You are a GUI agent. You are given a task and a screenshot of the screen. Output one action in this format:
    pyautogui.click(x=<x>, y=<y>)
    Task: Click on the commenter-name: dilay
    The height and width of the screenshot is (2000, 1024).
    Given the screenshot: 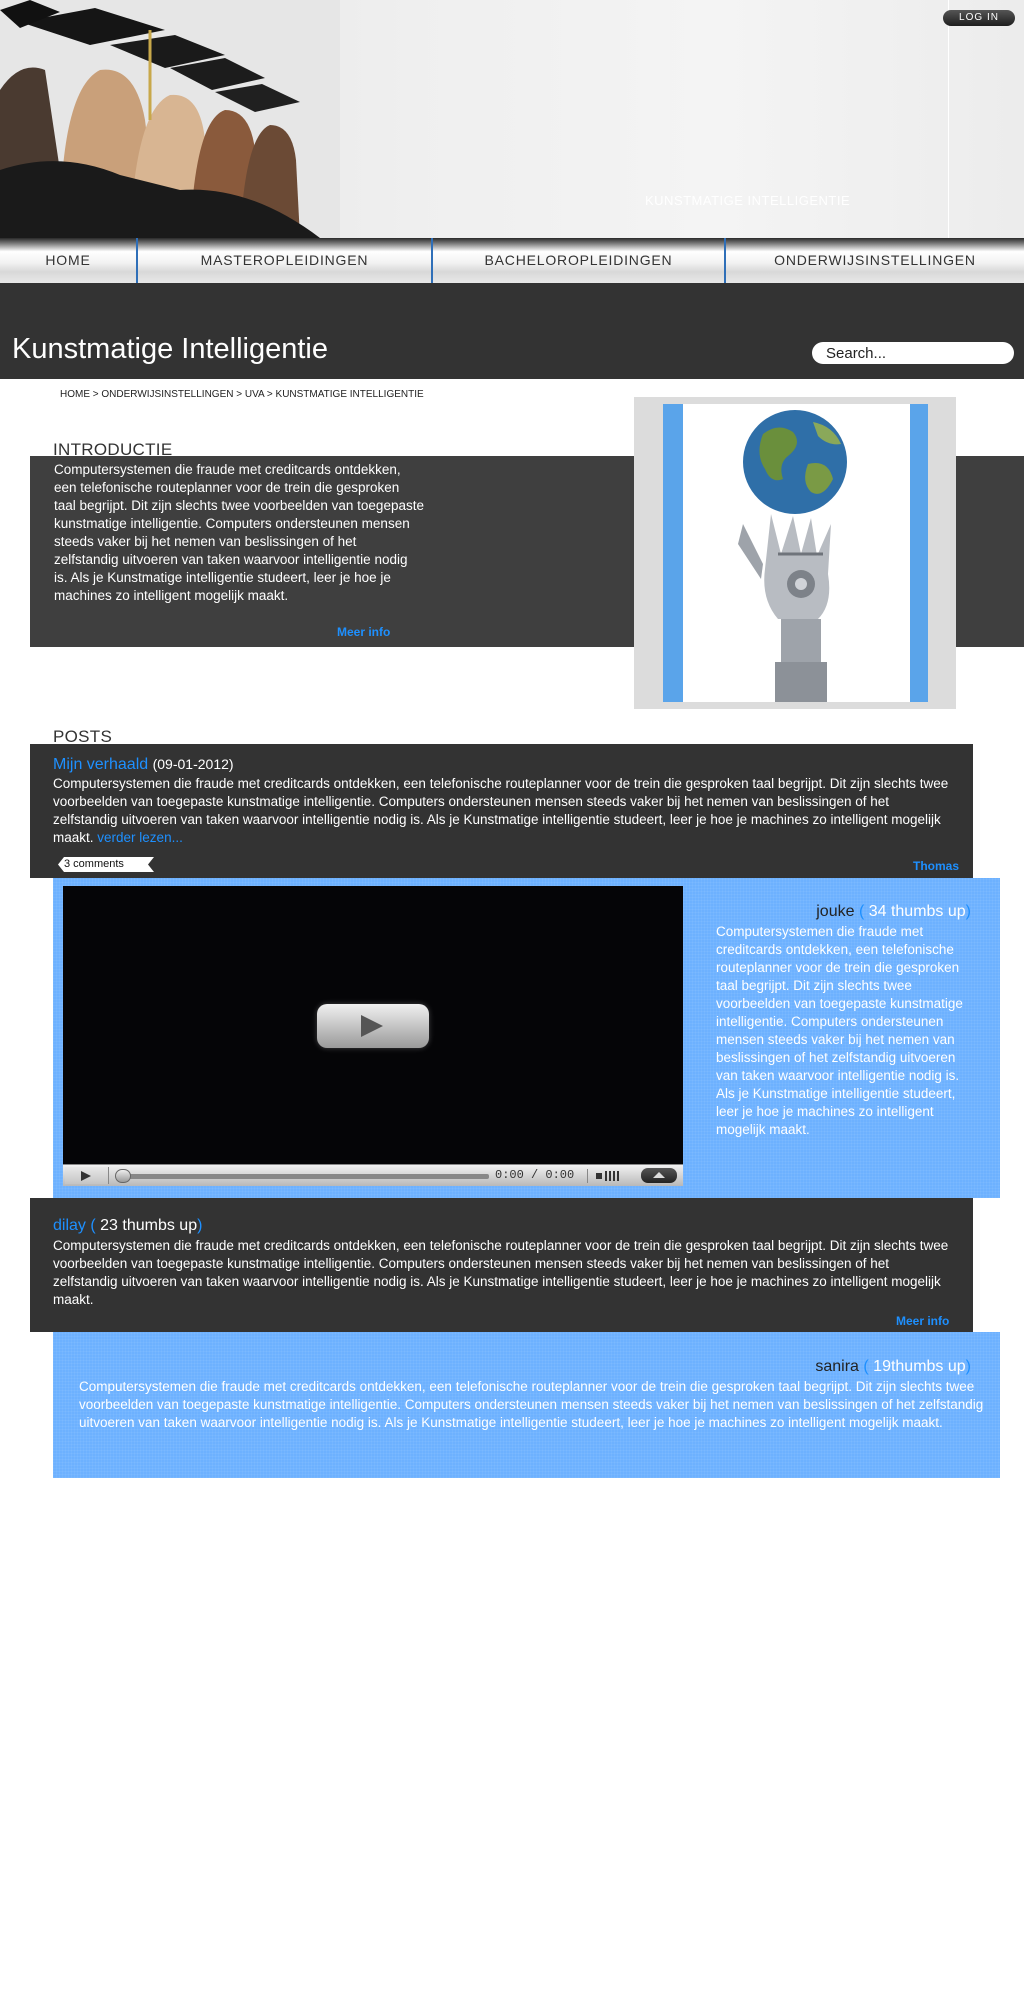 What is the action you would take?
    pyautogui.click(x=69, y=1225)
    